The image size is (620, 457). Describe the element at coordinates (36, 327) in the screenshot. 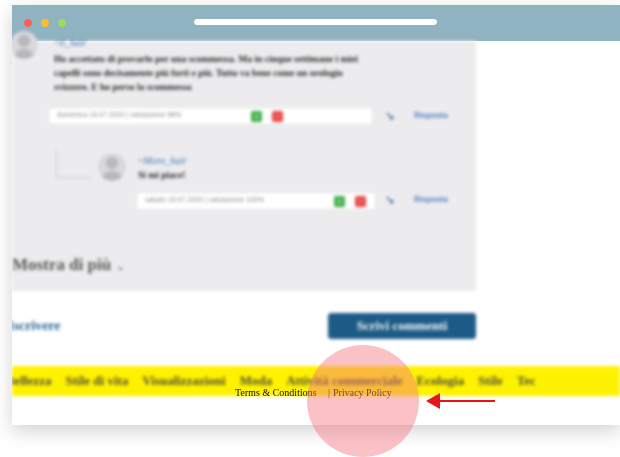

I see `subscribe-link: Iscrivere` at that location.